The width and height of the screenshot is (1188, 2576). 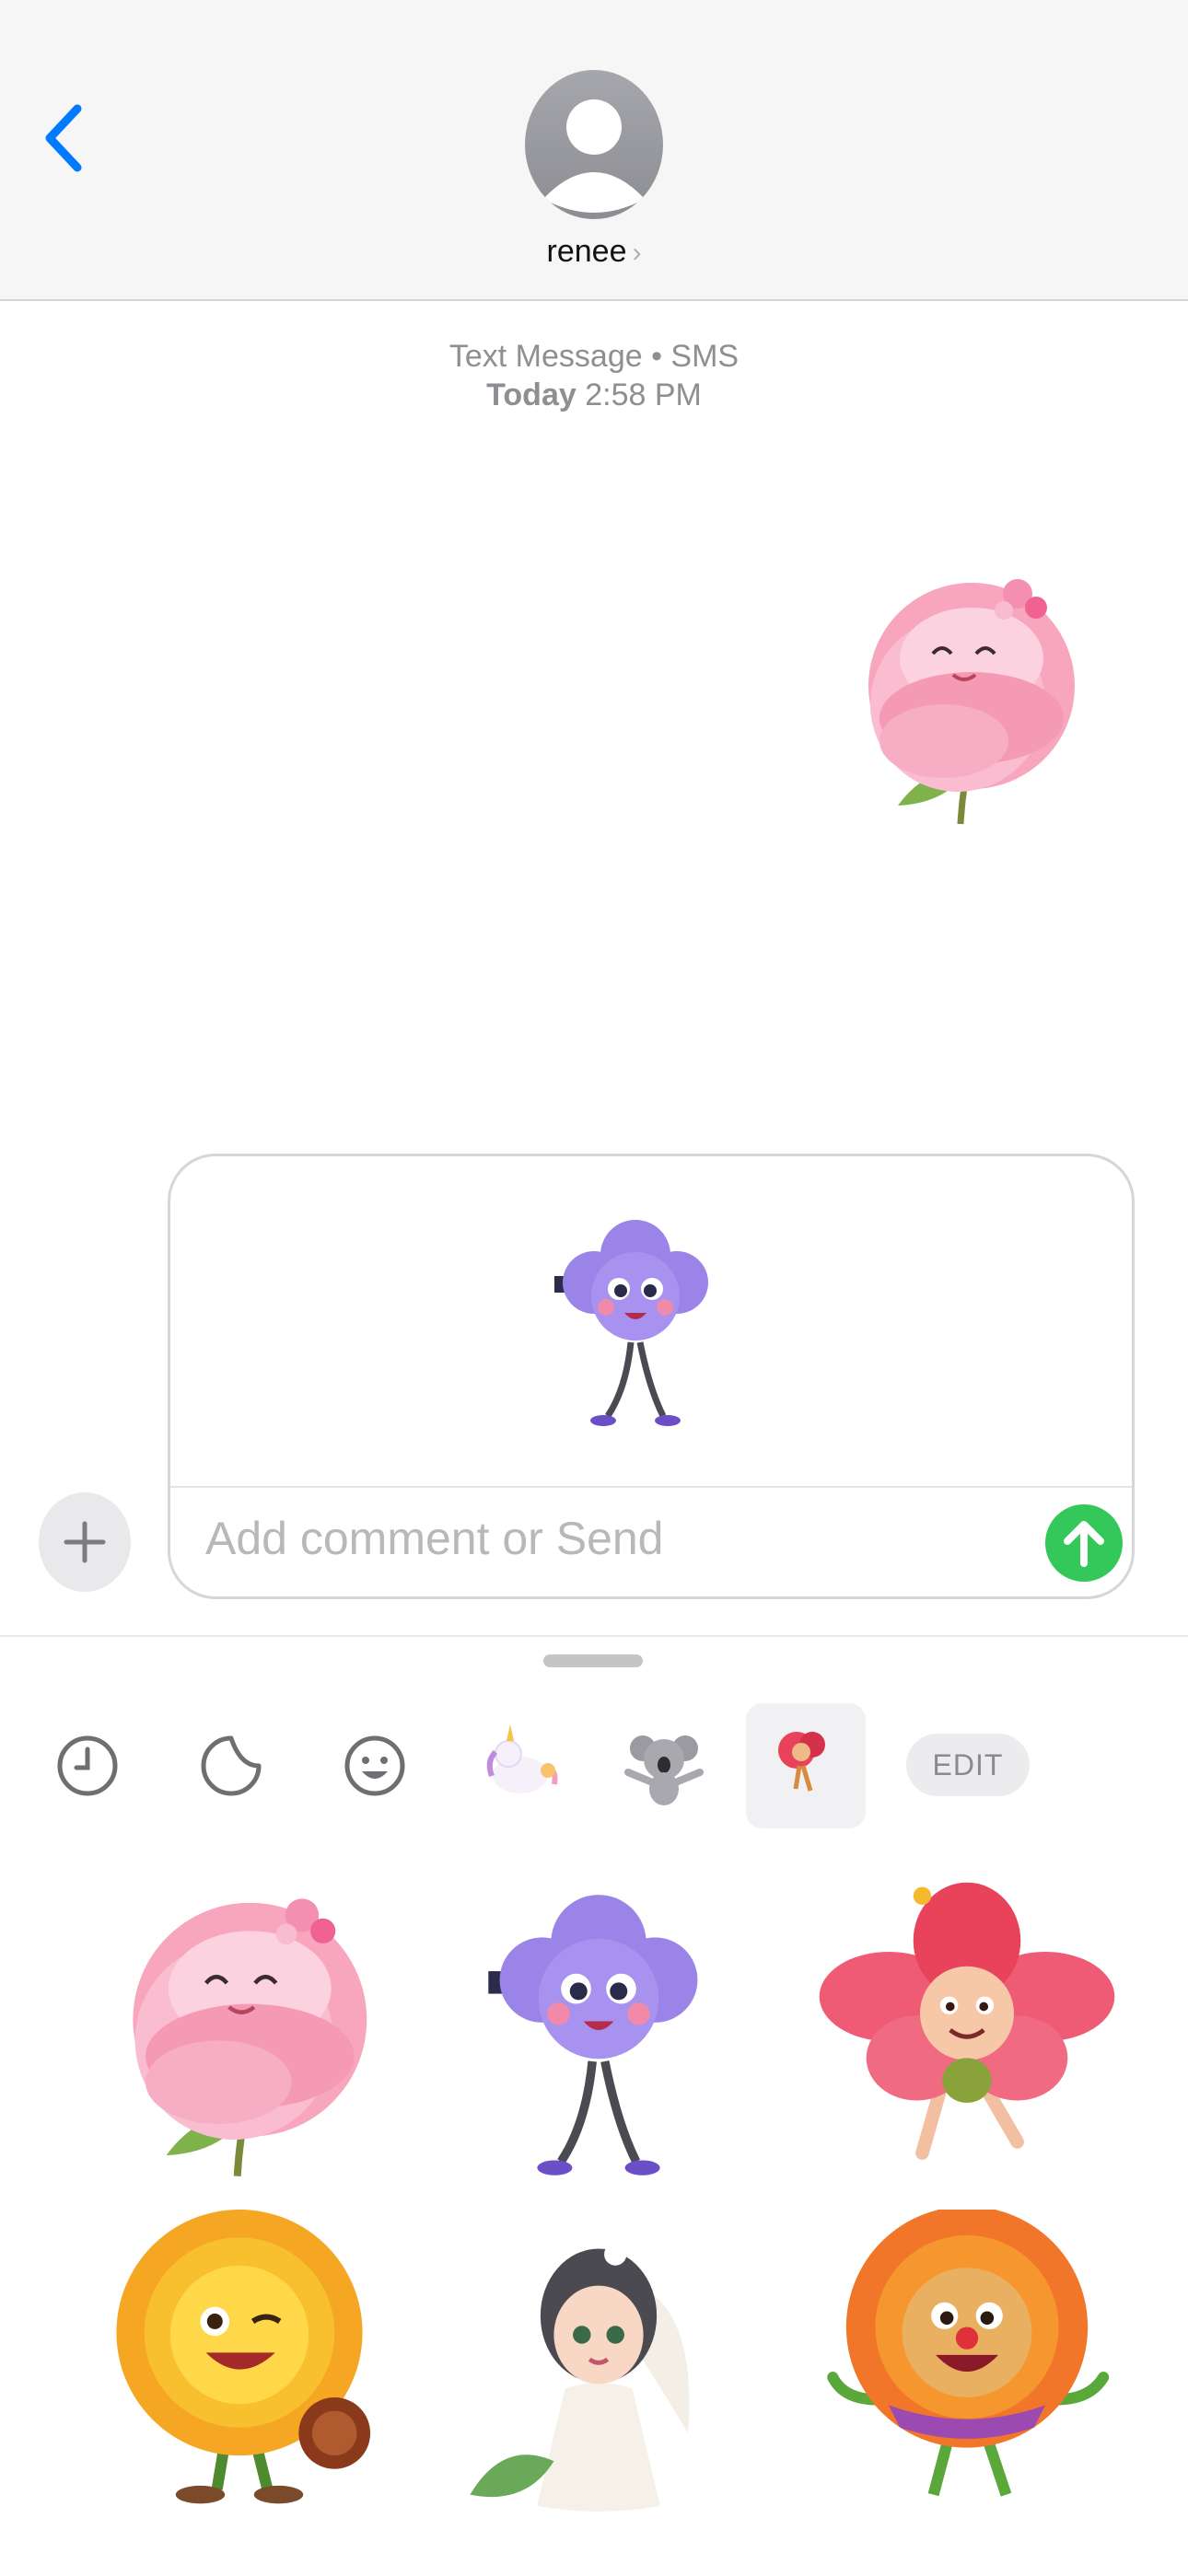 I want to click on timestamp-time: 2:58 PM, so click(x=643, y=394).